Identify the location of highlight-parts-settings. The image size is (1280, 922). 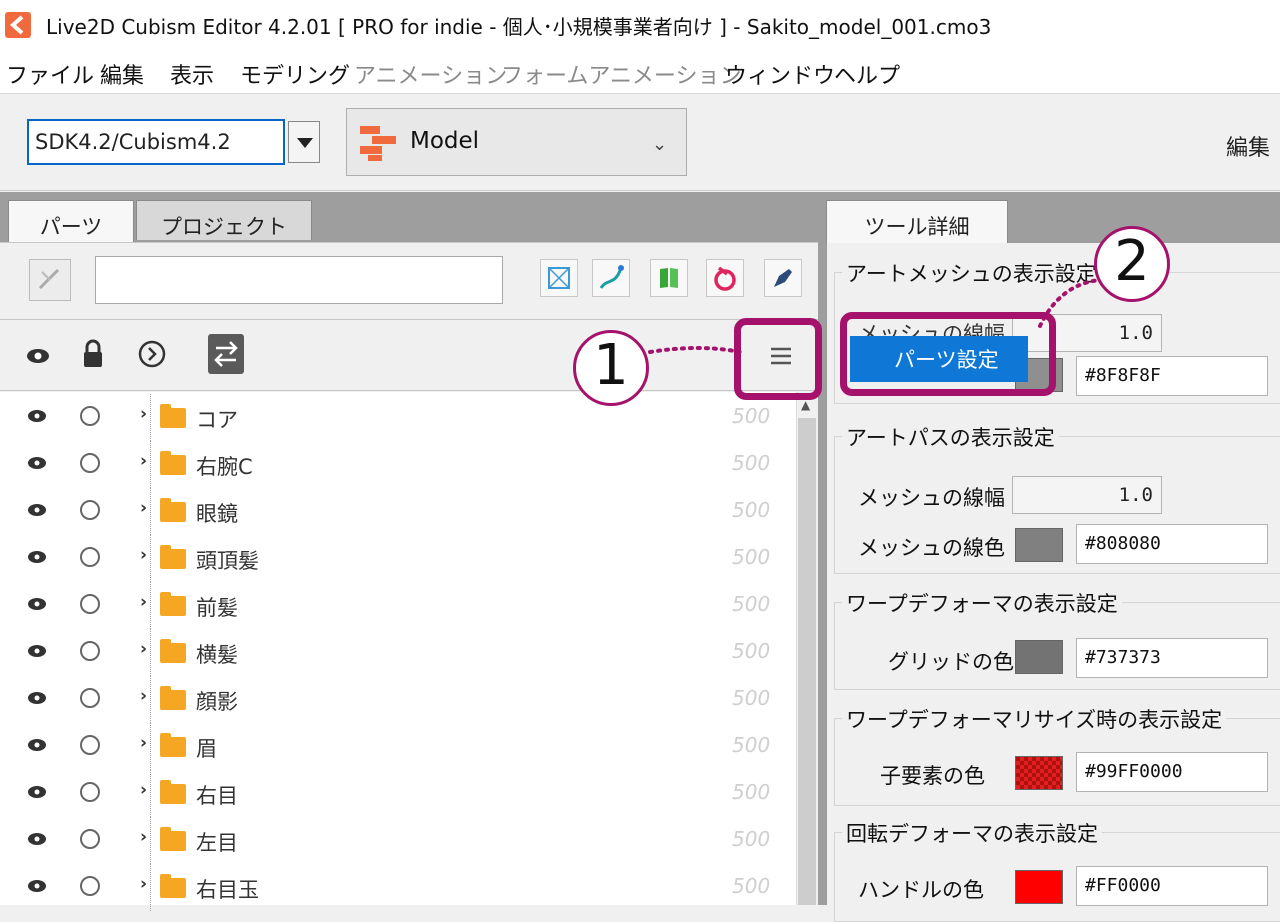
(948, 354).